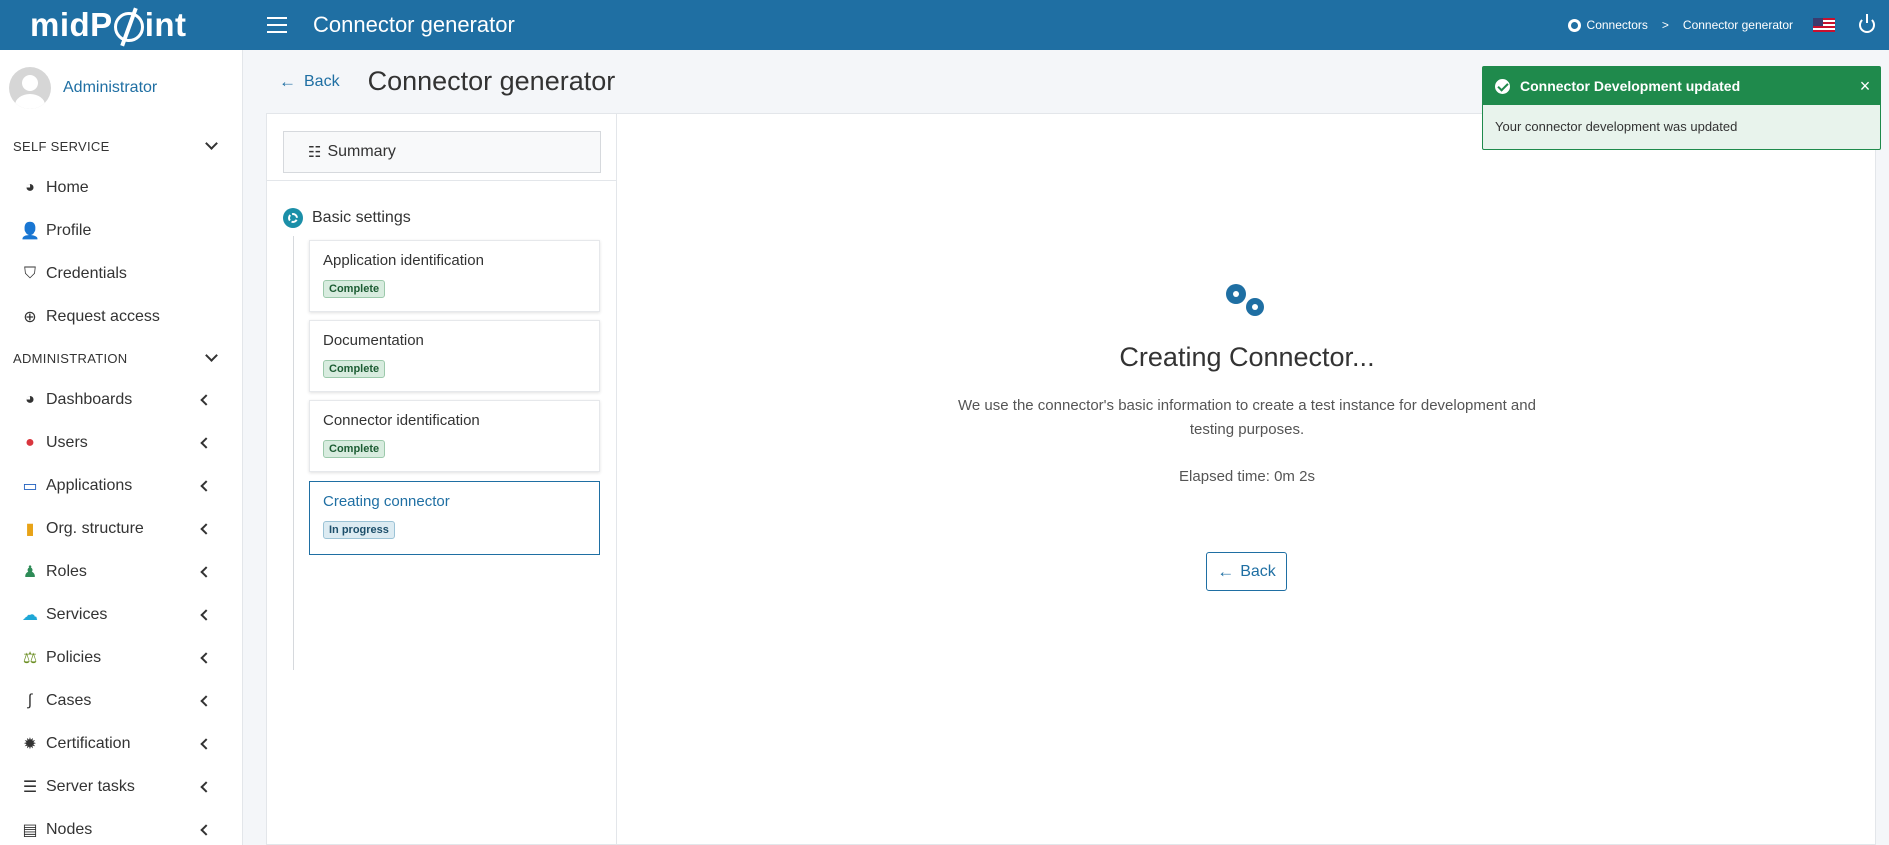 This screenshot has width=1889, height=845. What do you see at coordinates (293, 218) in the screenshot?
I see `spinner-icon` at bounding box center [293, 218].